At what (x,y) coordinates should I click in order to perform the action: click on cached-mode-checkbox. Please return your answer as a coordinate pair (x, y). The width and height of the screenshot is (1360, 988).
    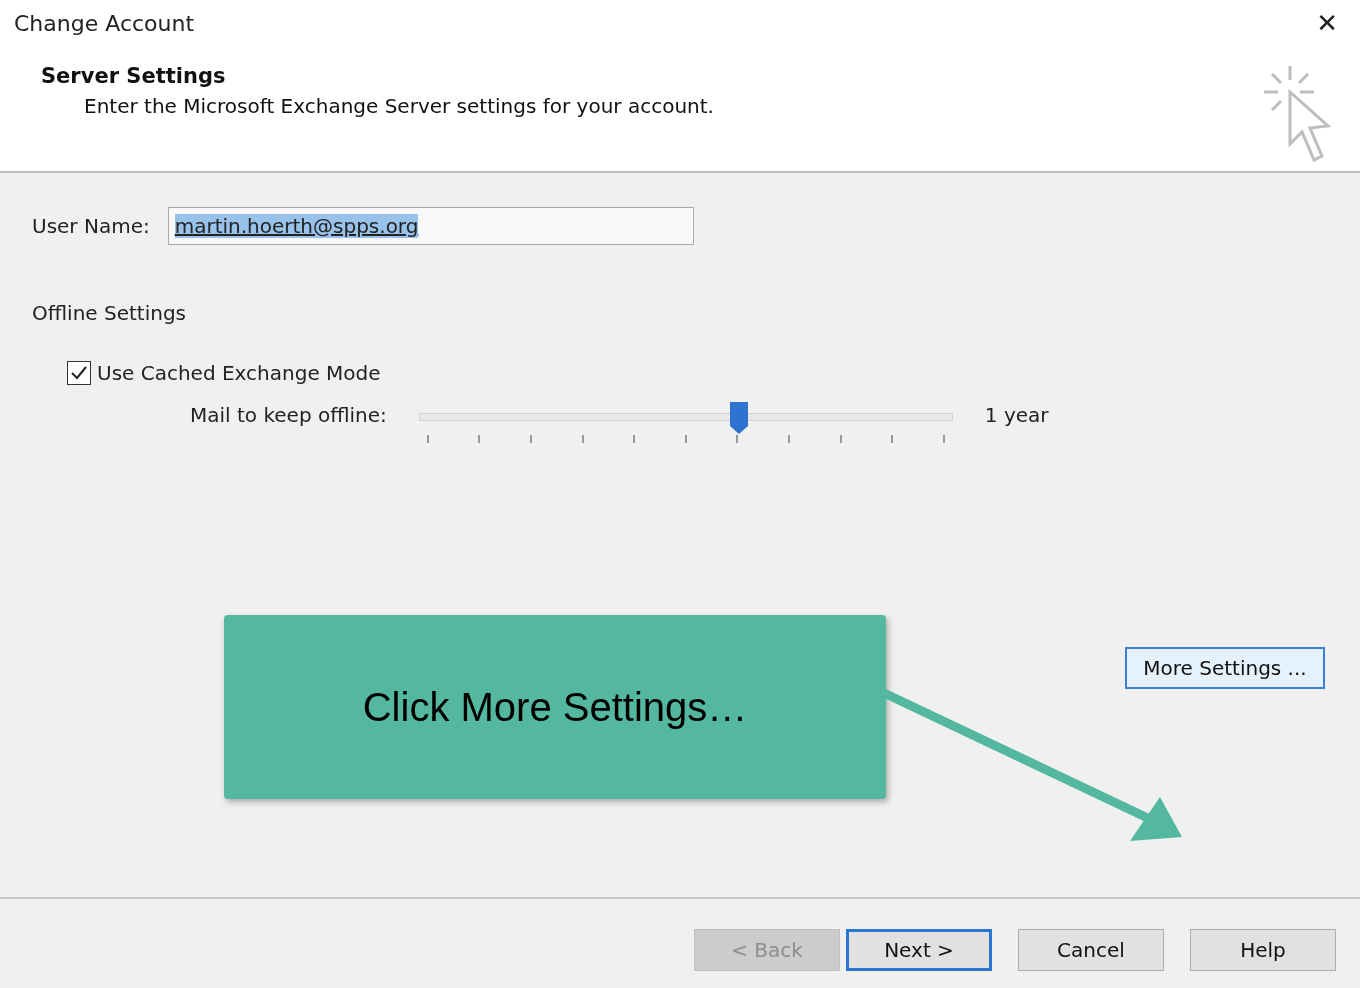
    Looking at the image, I should click on (79, 373).